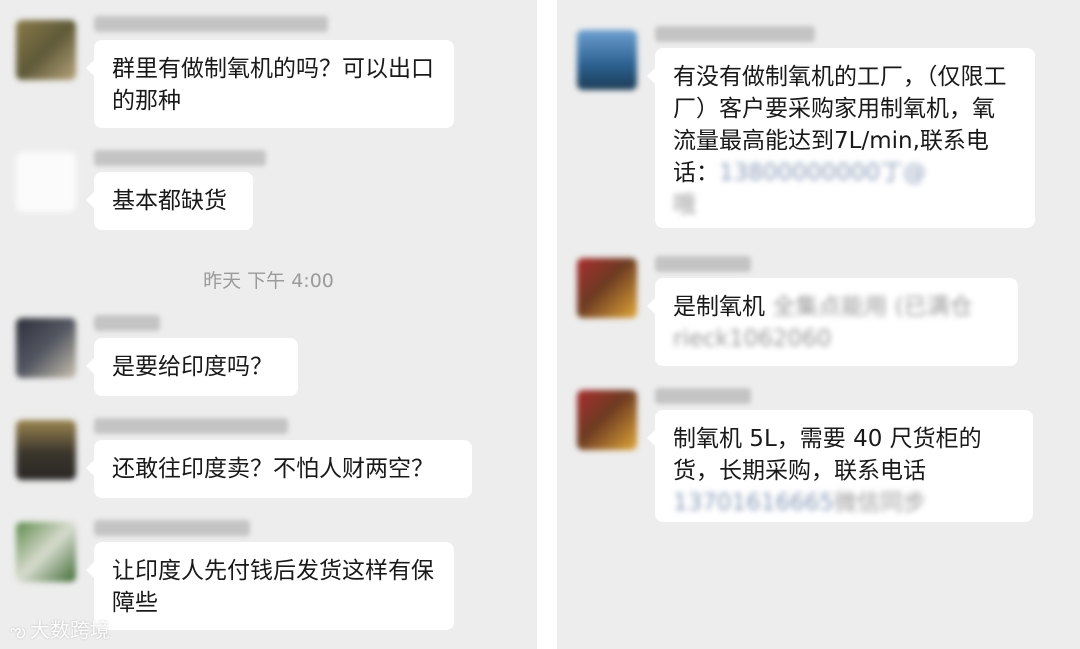 The height and width of the screenshot is (649, 1080). What do you see at coordinates (869, 307) in the screenshot?
I see `redacted-text: 全集点能用 (已满仓` at bounding box center [869, 307].